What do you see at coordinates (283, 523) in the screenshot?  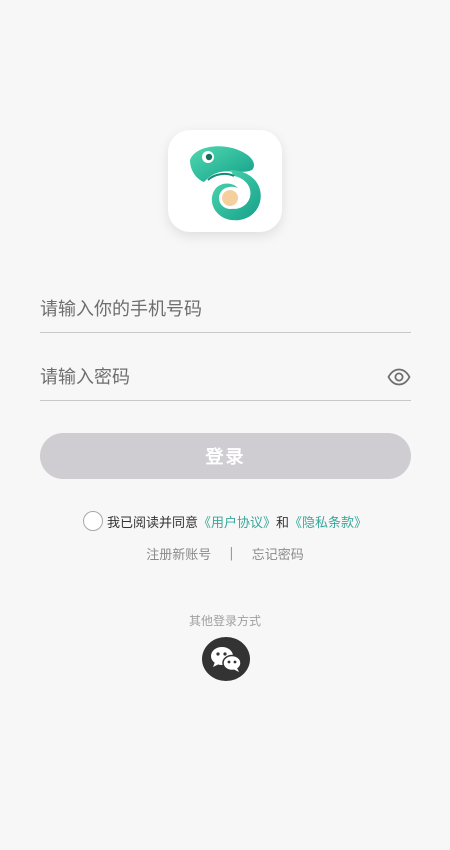 I see `agreement-conjunction: 和` at bounding box center [283, 523].